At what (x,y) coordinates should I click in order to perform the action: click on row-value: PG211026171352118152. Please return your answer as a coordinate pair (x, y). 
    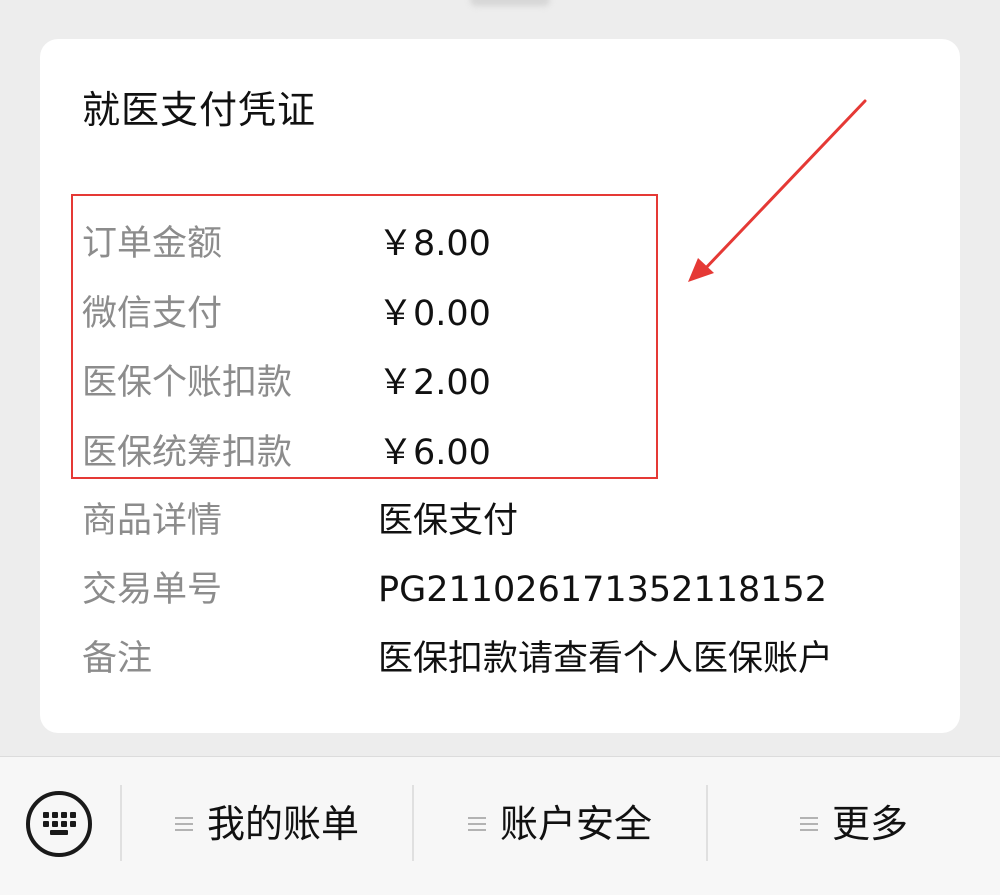
    Looking at the image, I should click on (603, 590).